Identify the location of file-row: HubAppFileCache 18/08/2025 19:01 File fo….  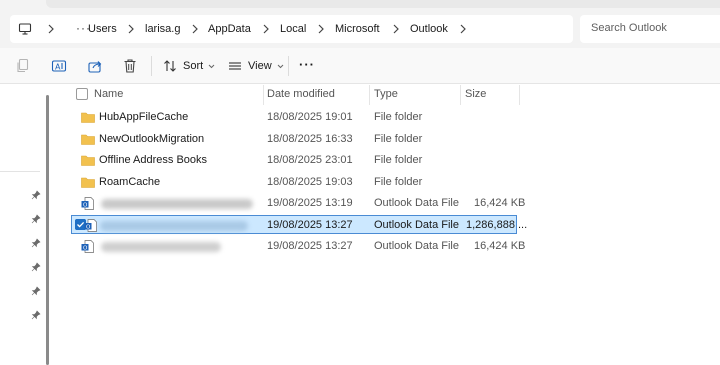
(294, 117).